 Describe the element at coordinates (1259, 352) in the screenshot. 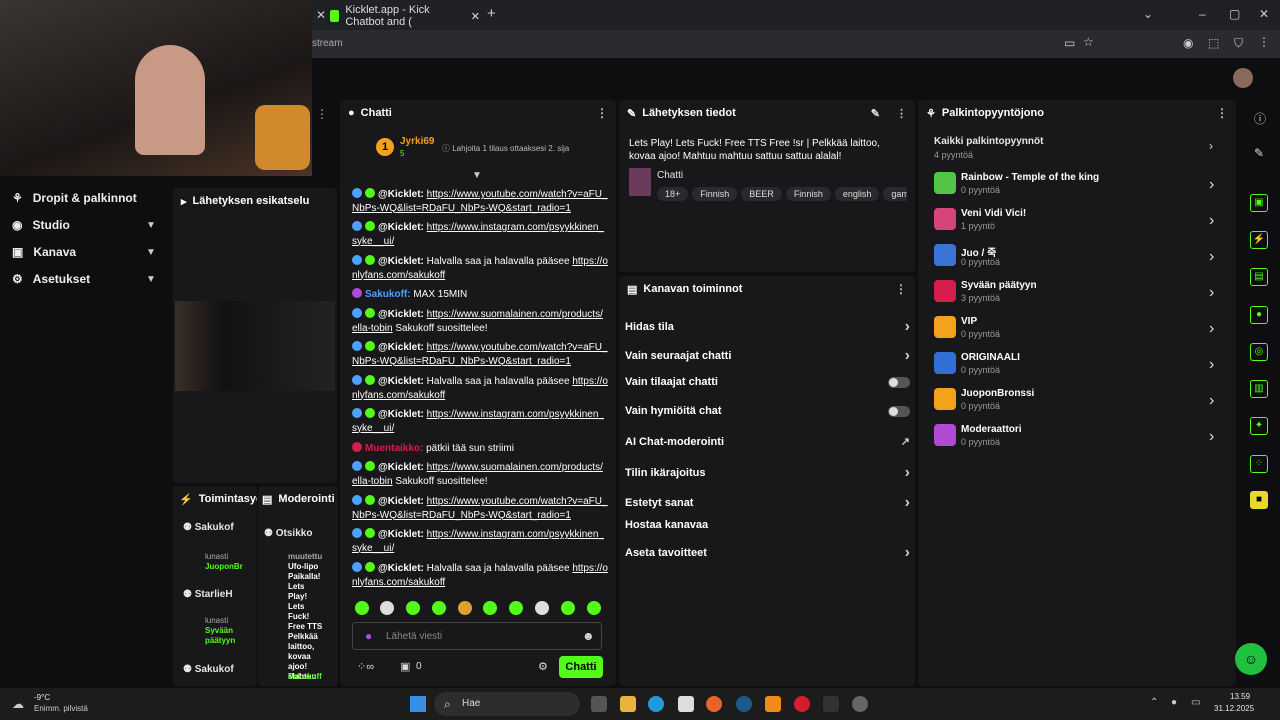

I see `broadcast-icon: ◎` at that location.